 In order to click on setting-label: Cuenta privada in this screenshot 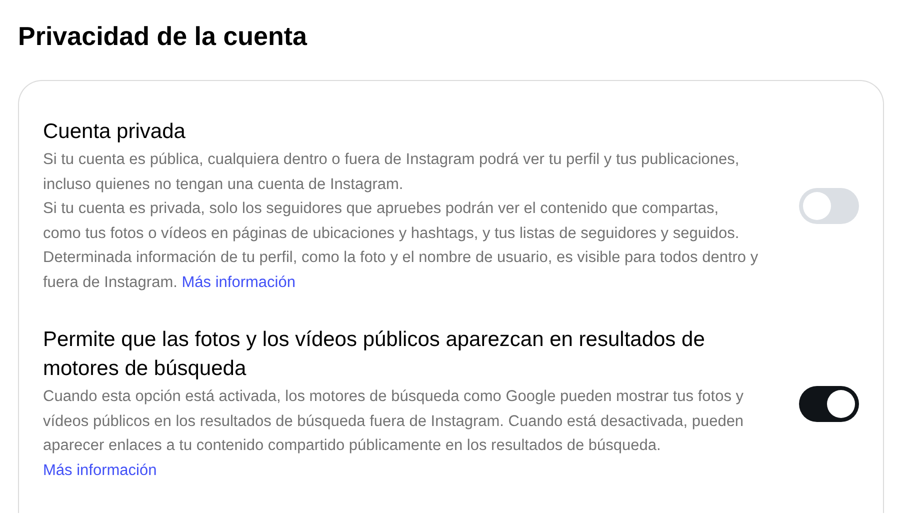, I will do `click(114, 132)`.